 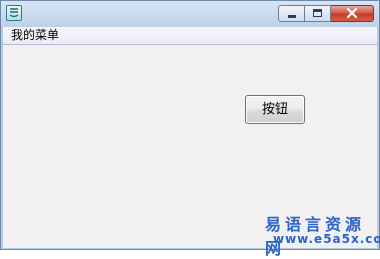 I want to click on watermark-url: www.e5a5x.com, so click(x=326, y=239).